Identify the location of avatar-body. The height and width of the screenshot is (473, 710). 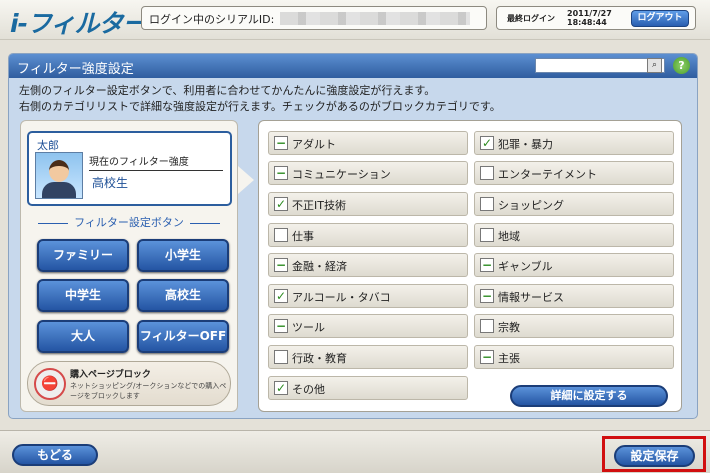
(59, 190).